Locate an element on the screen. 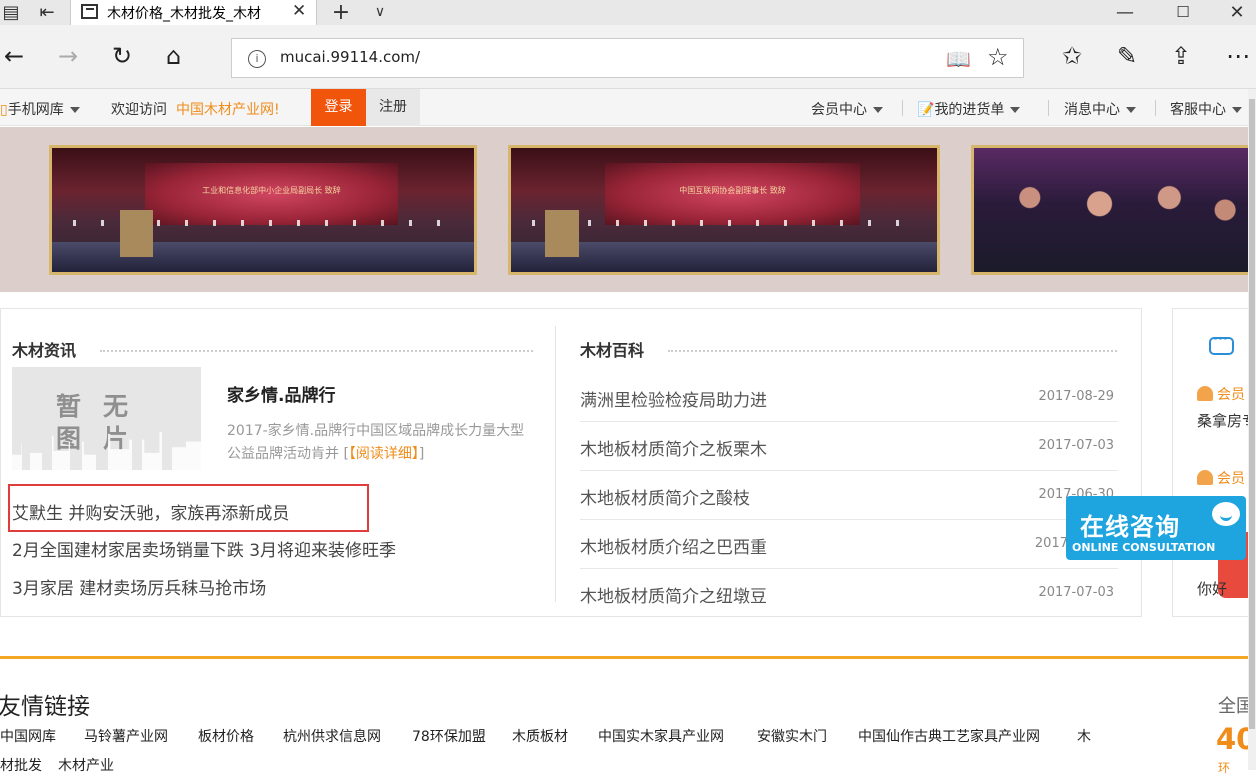 This screenshot has height=776, width=1256. noimage-line-1: 暂无 is located at coordinates (103, 406).